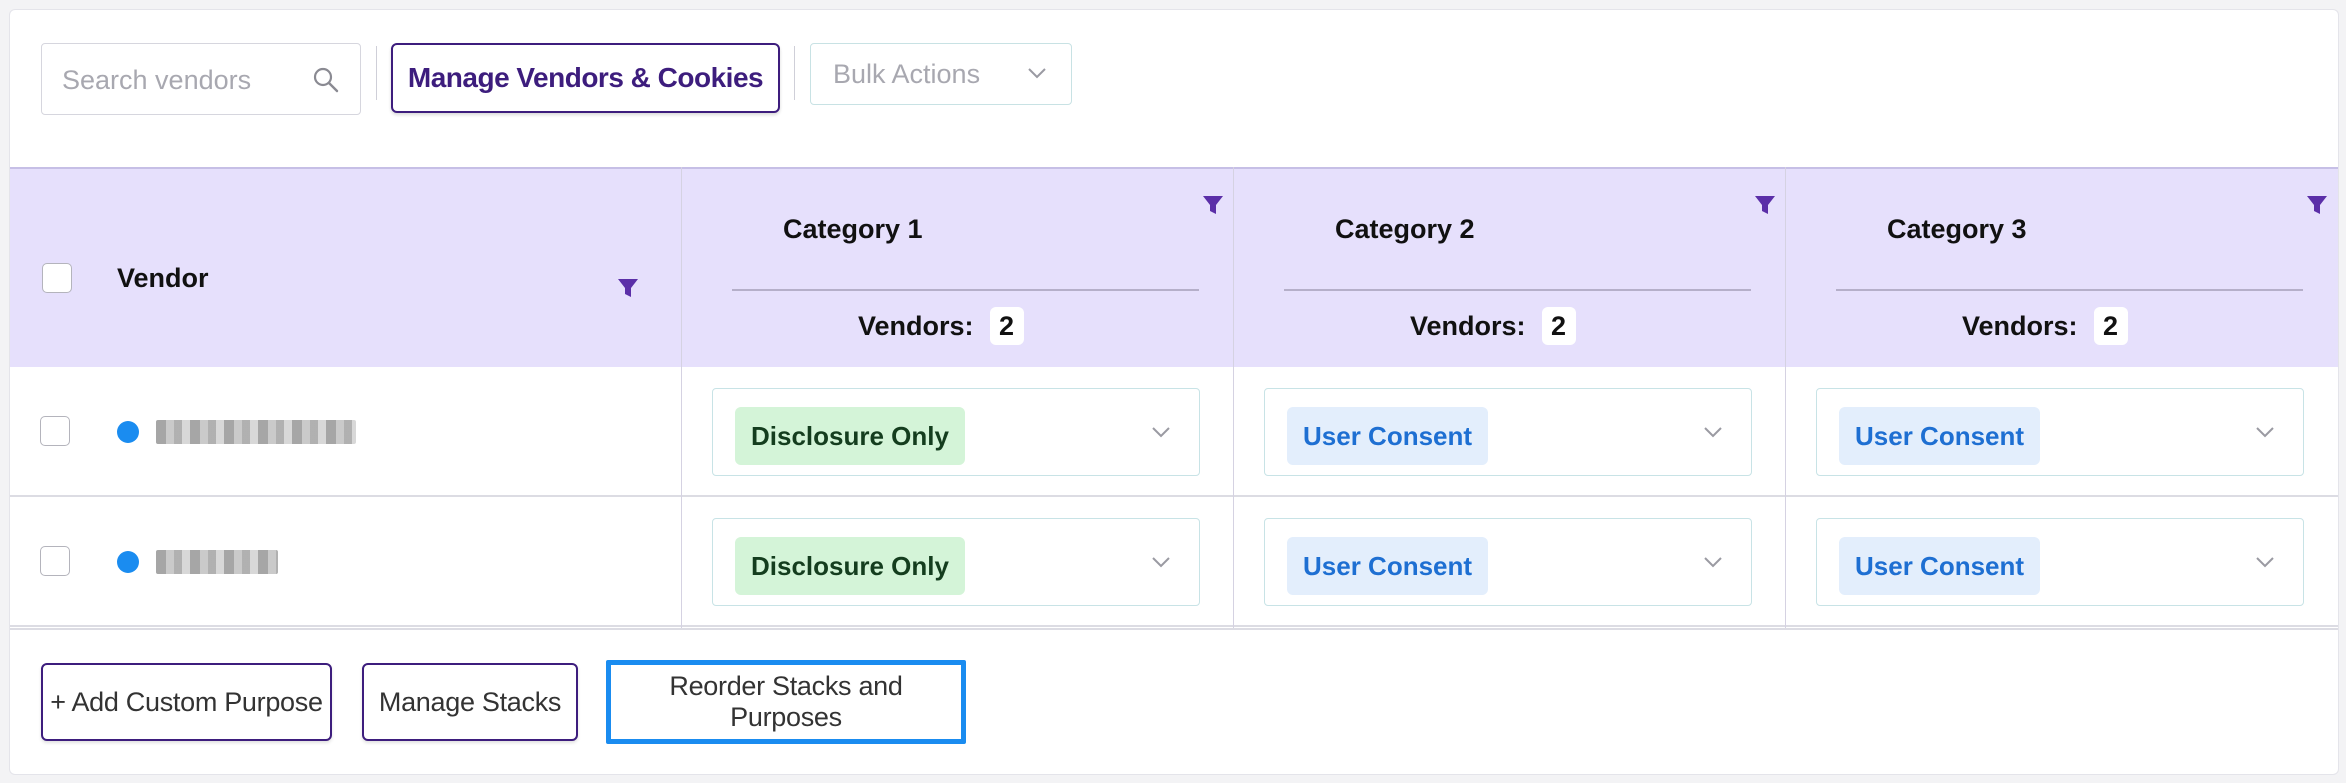 This screenshot has height=783, width=2346. Describe the element at coordinates (182, 80) in the screenshot. I see `search-input` at that location.